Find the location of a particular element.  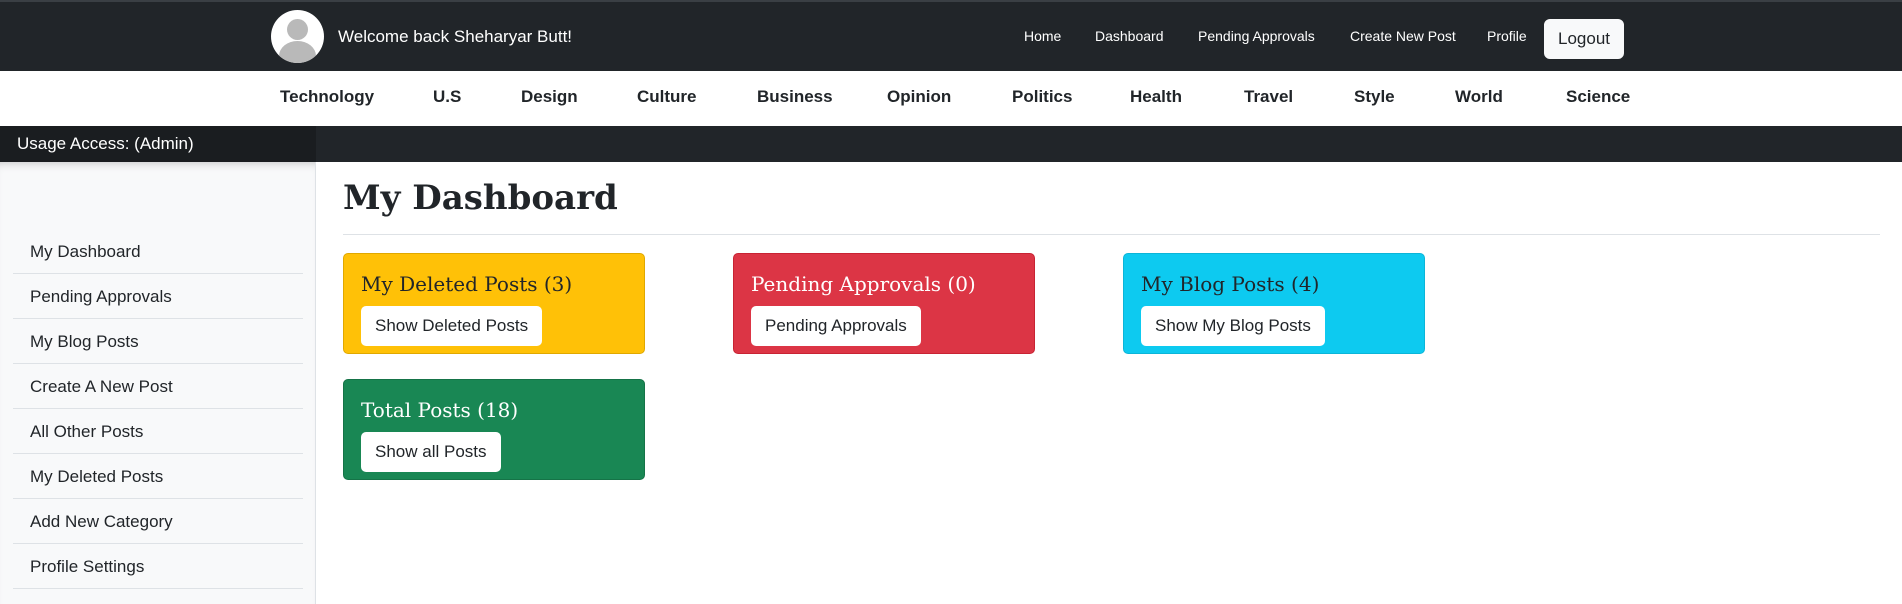

nav-dashboard-link: Dashboard is located at coordinates (1129, 36).